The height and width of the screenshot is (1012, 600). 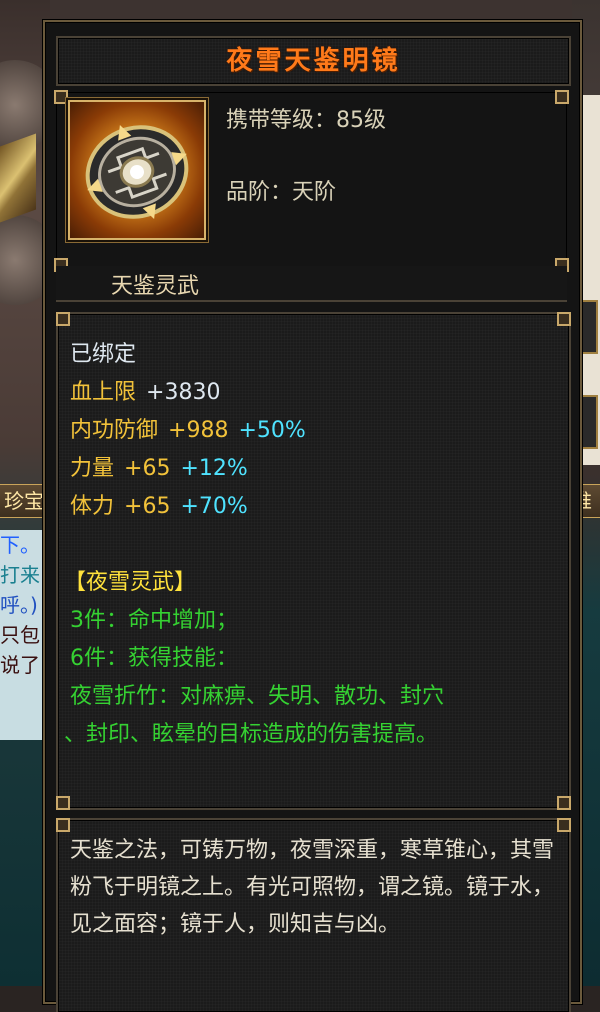 I want to click on stat-percent: +50%, so click(x=272, y=430).